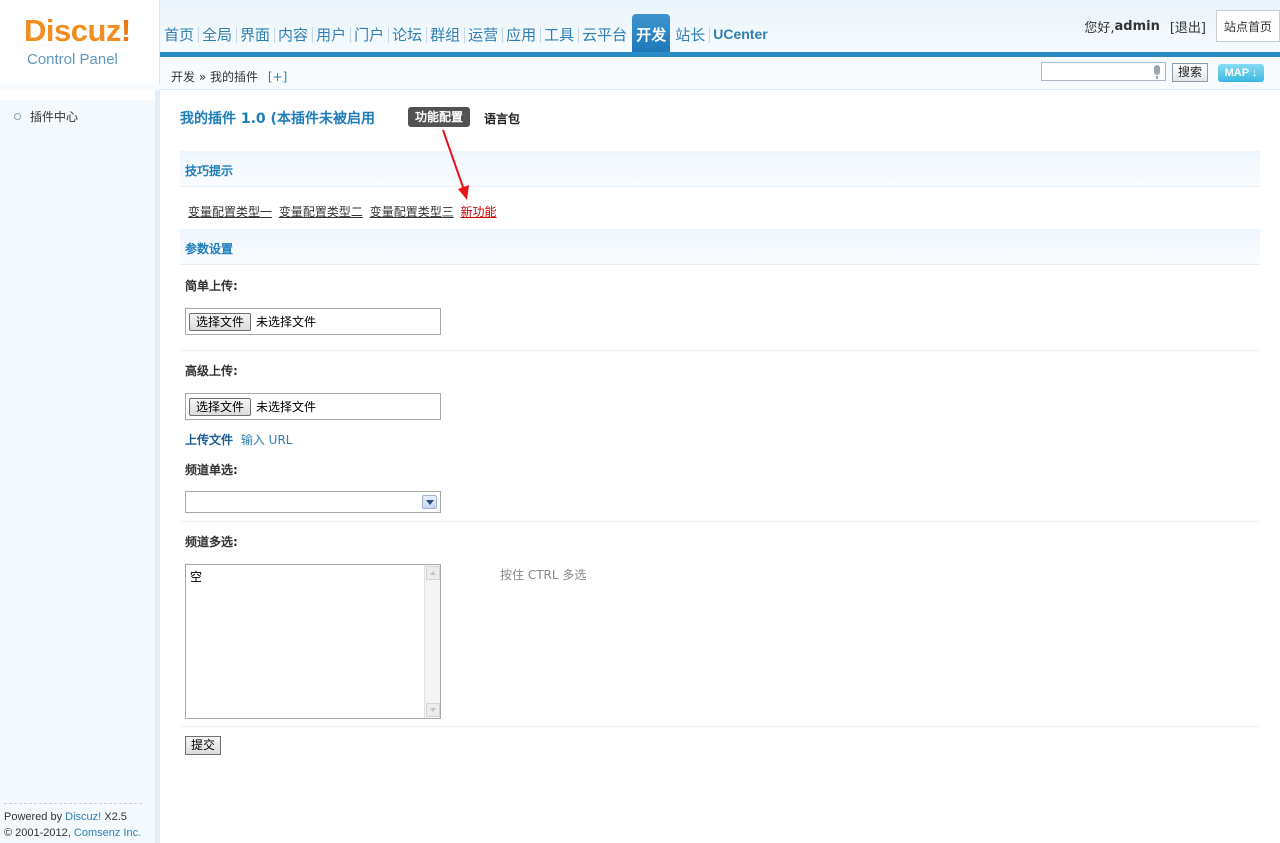  What do you see at coordinates (1188, 26) in the screenshot?
I see `logout-link: [退出]` at bounding box center [1188, 26].